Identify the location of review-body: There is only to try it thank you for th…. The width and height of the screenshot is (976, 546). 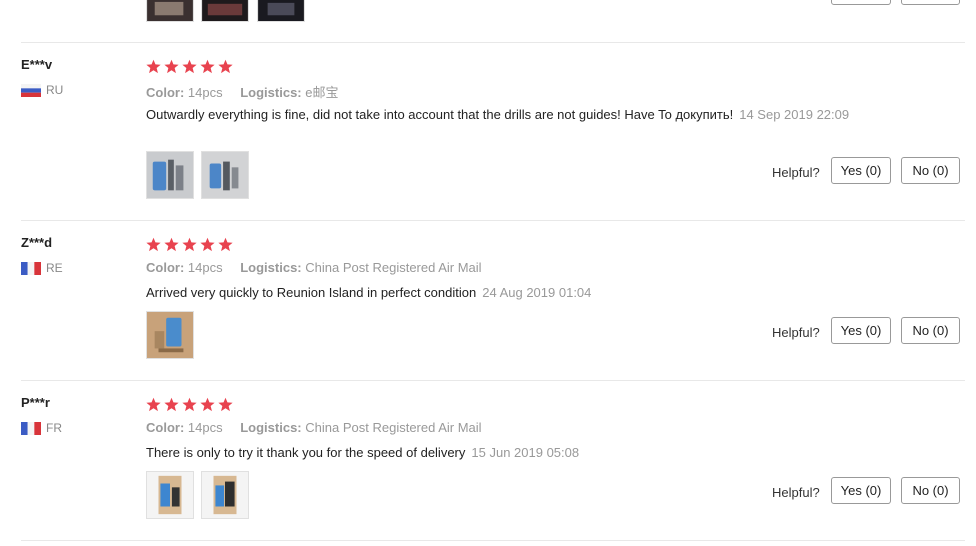
(306, 452).